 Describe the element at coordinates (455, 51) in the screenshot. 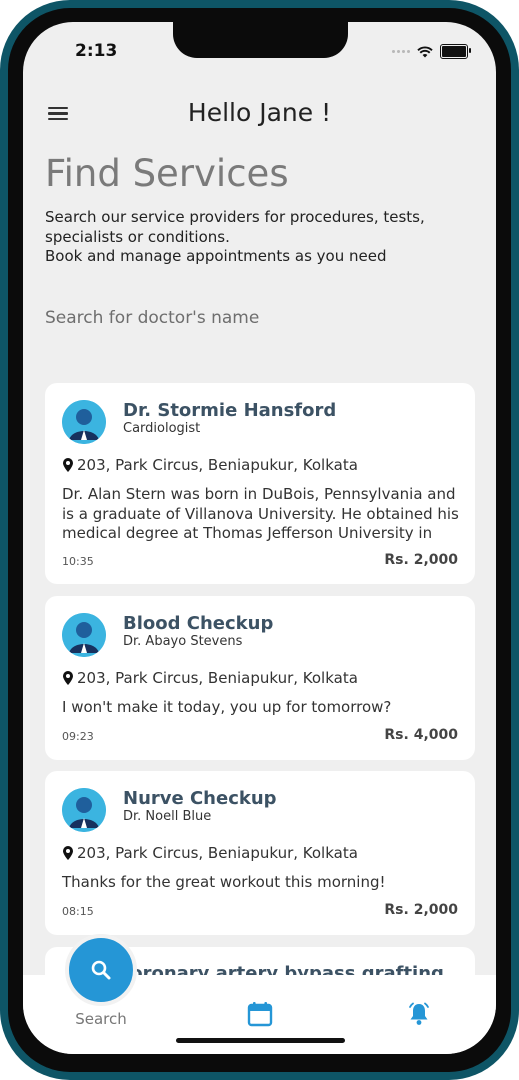

I see `battery-icon` at that location.